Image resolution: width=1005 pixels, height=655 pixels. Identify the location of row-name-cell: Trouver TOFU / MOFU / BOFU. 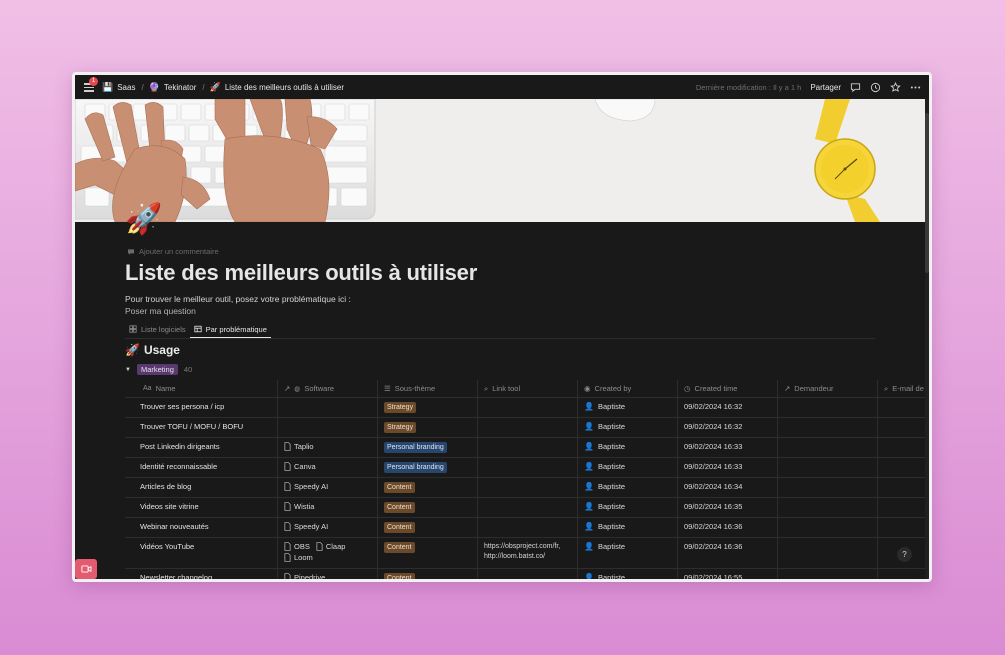
(201, 427).